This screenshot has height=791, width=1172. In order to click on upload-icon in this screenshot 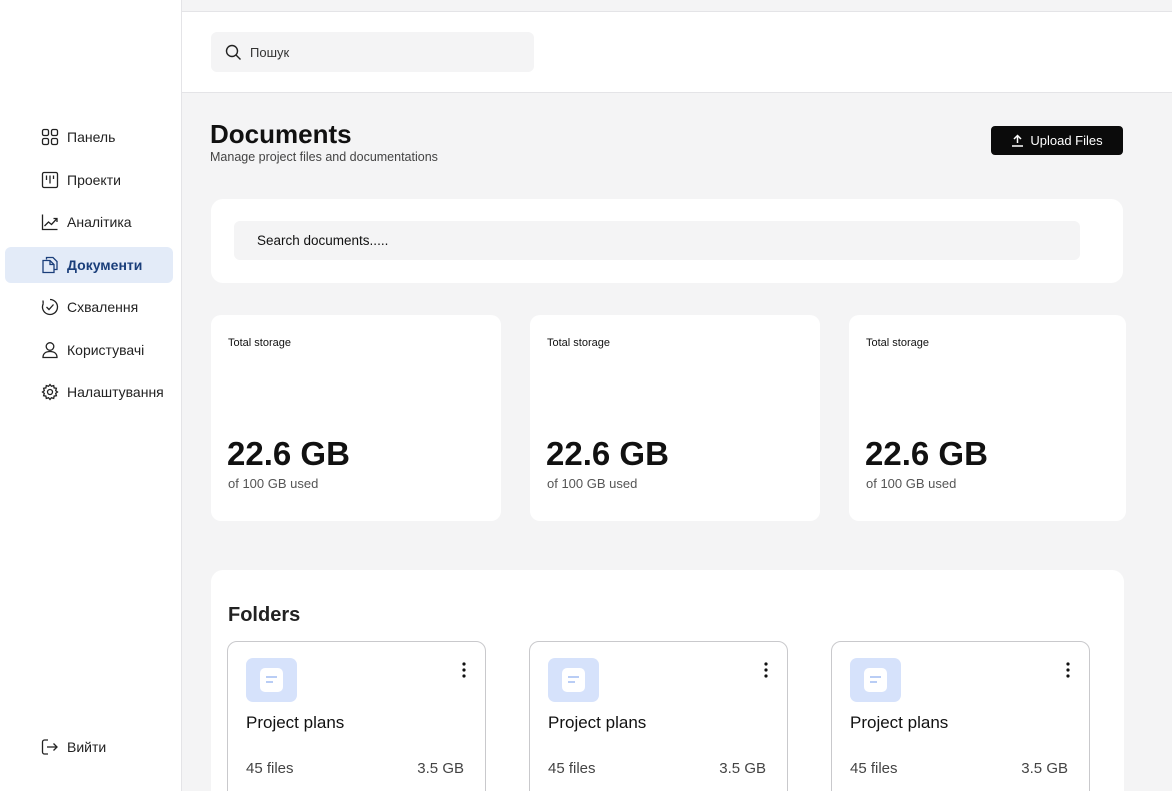, I will do `click(1018, 140)`.